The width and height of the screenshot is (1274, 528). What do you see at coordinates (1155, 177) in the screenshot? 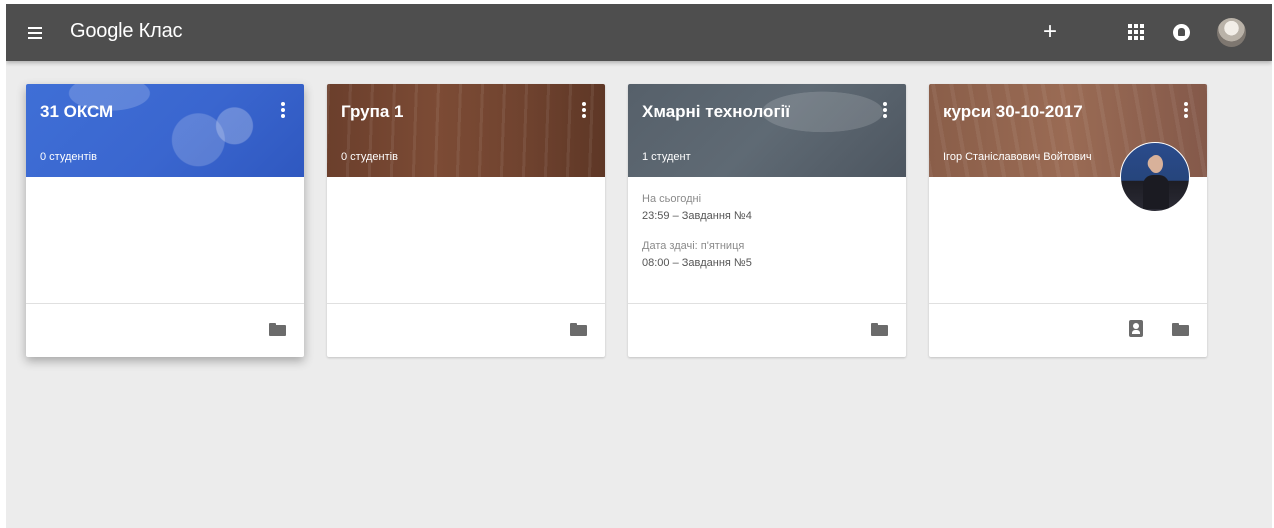
I see `teacher-avatar` at bounding box center [1155, 177].